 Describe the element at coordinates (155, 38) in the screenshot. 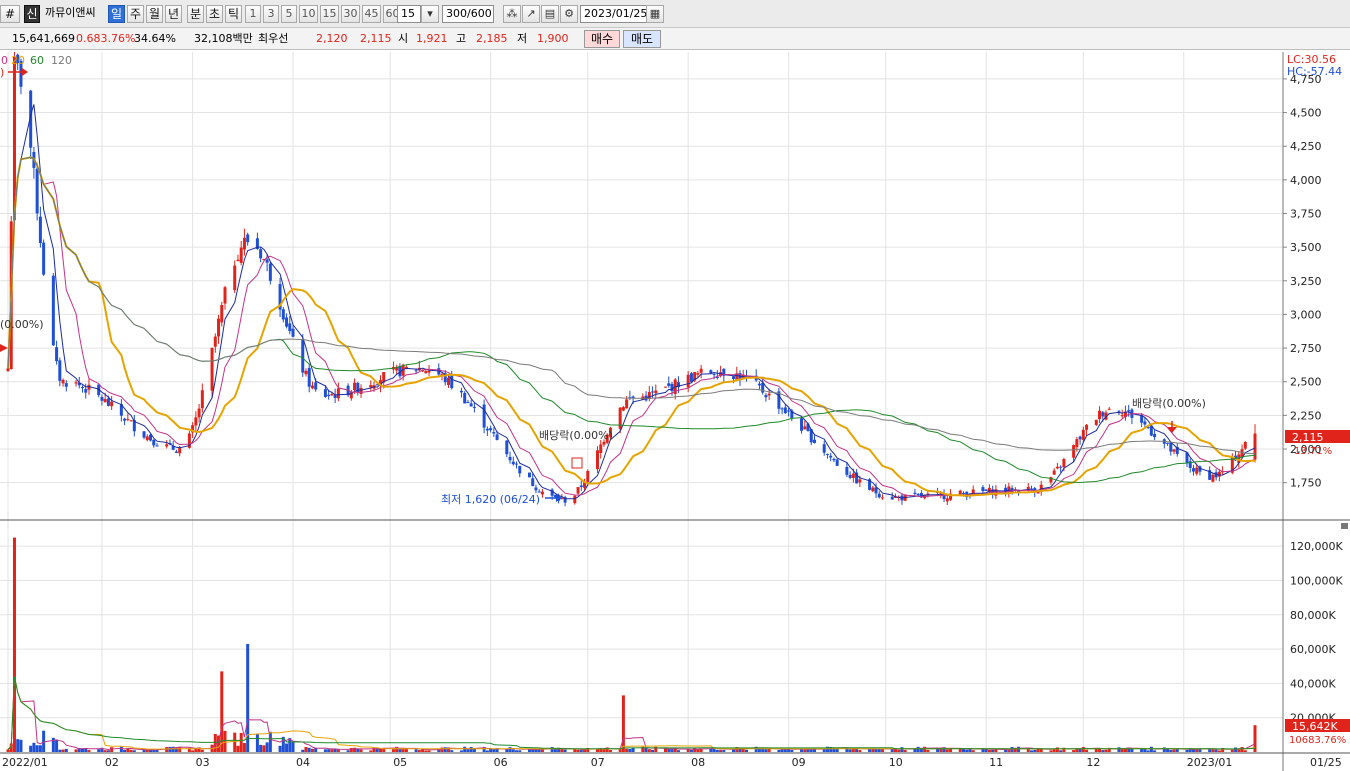

I see `turnover-rate: 34.64%` at that location.